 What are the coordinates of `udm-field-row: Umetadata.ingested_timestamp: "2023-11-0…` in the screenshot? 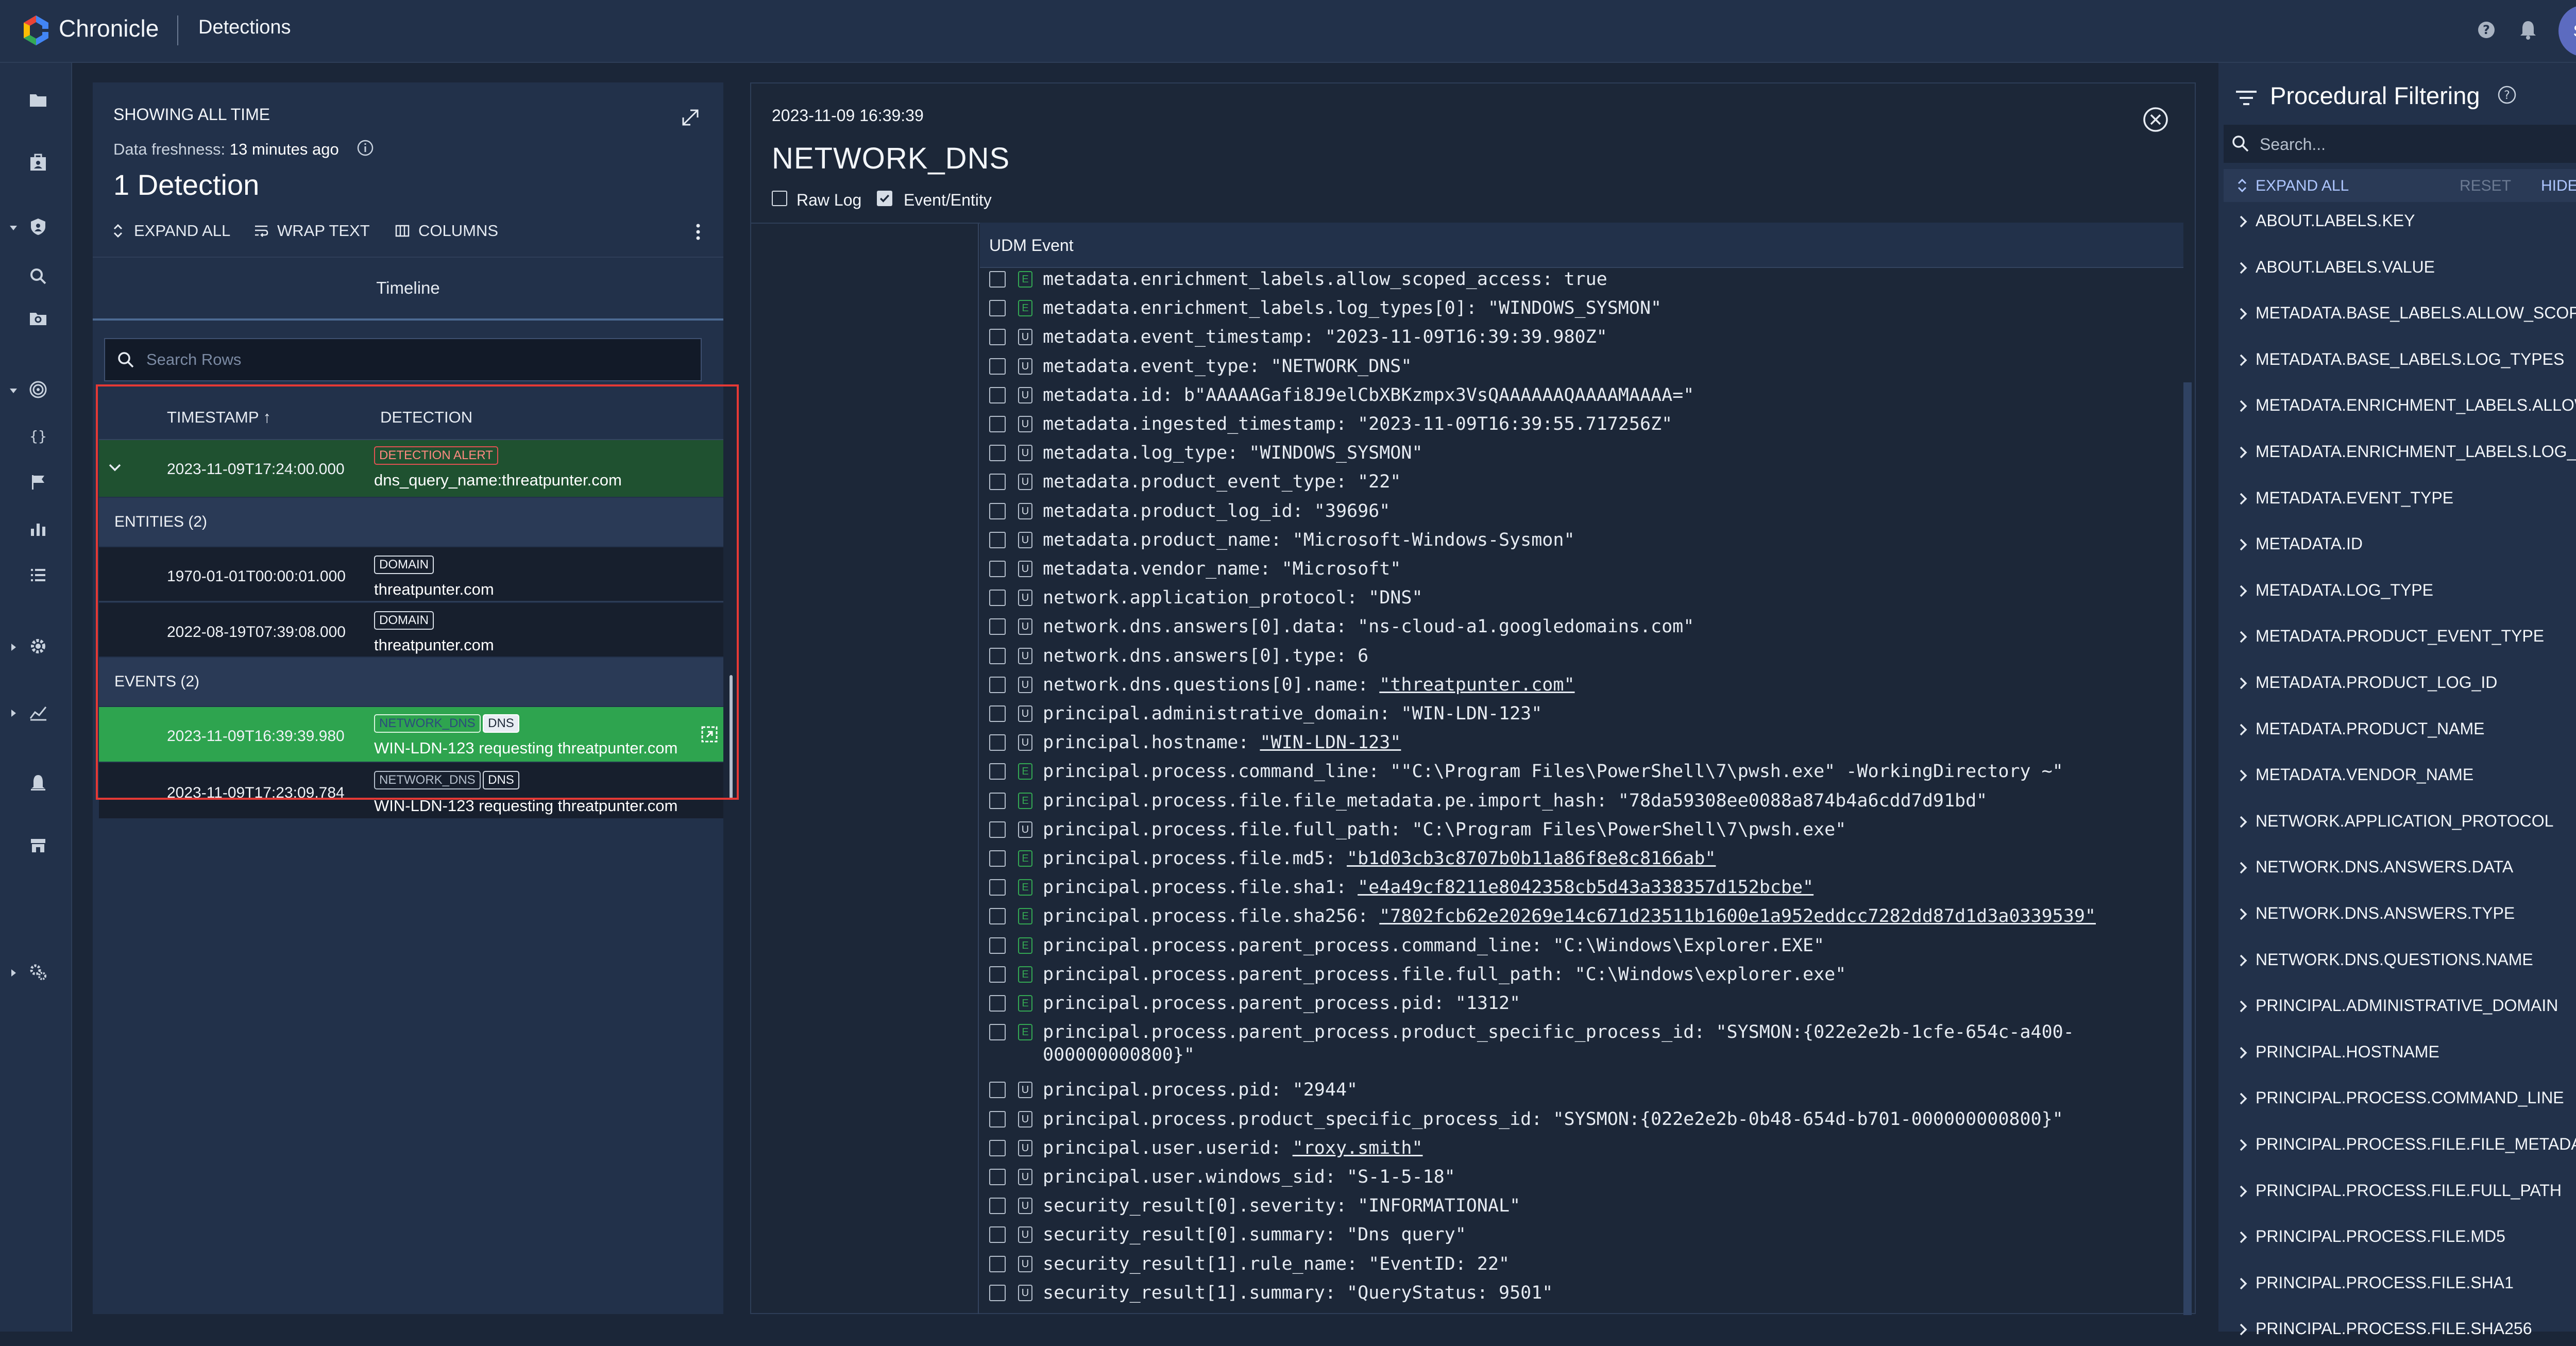 It's located at (1581, 427).